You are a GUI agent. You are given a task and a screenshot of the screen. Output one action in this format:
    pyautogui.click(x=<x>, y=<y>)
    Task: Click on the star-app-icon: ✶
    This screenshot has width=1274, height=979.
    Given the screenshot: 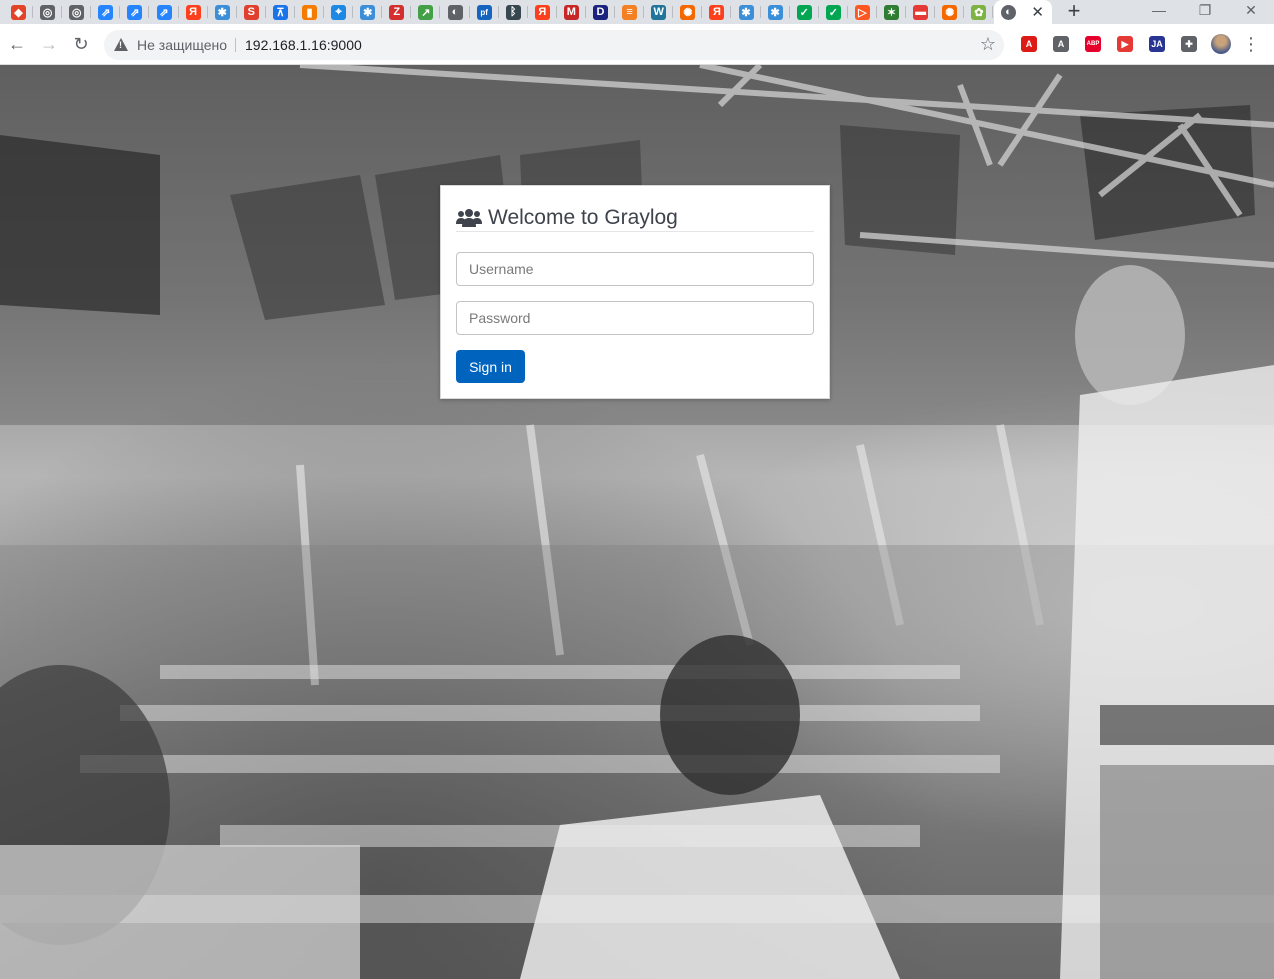 What is the action you would take?
    pyautogui.click(x=891, y=12)
    